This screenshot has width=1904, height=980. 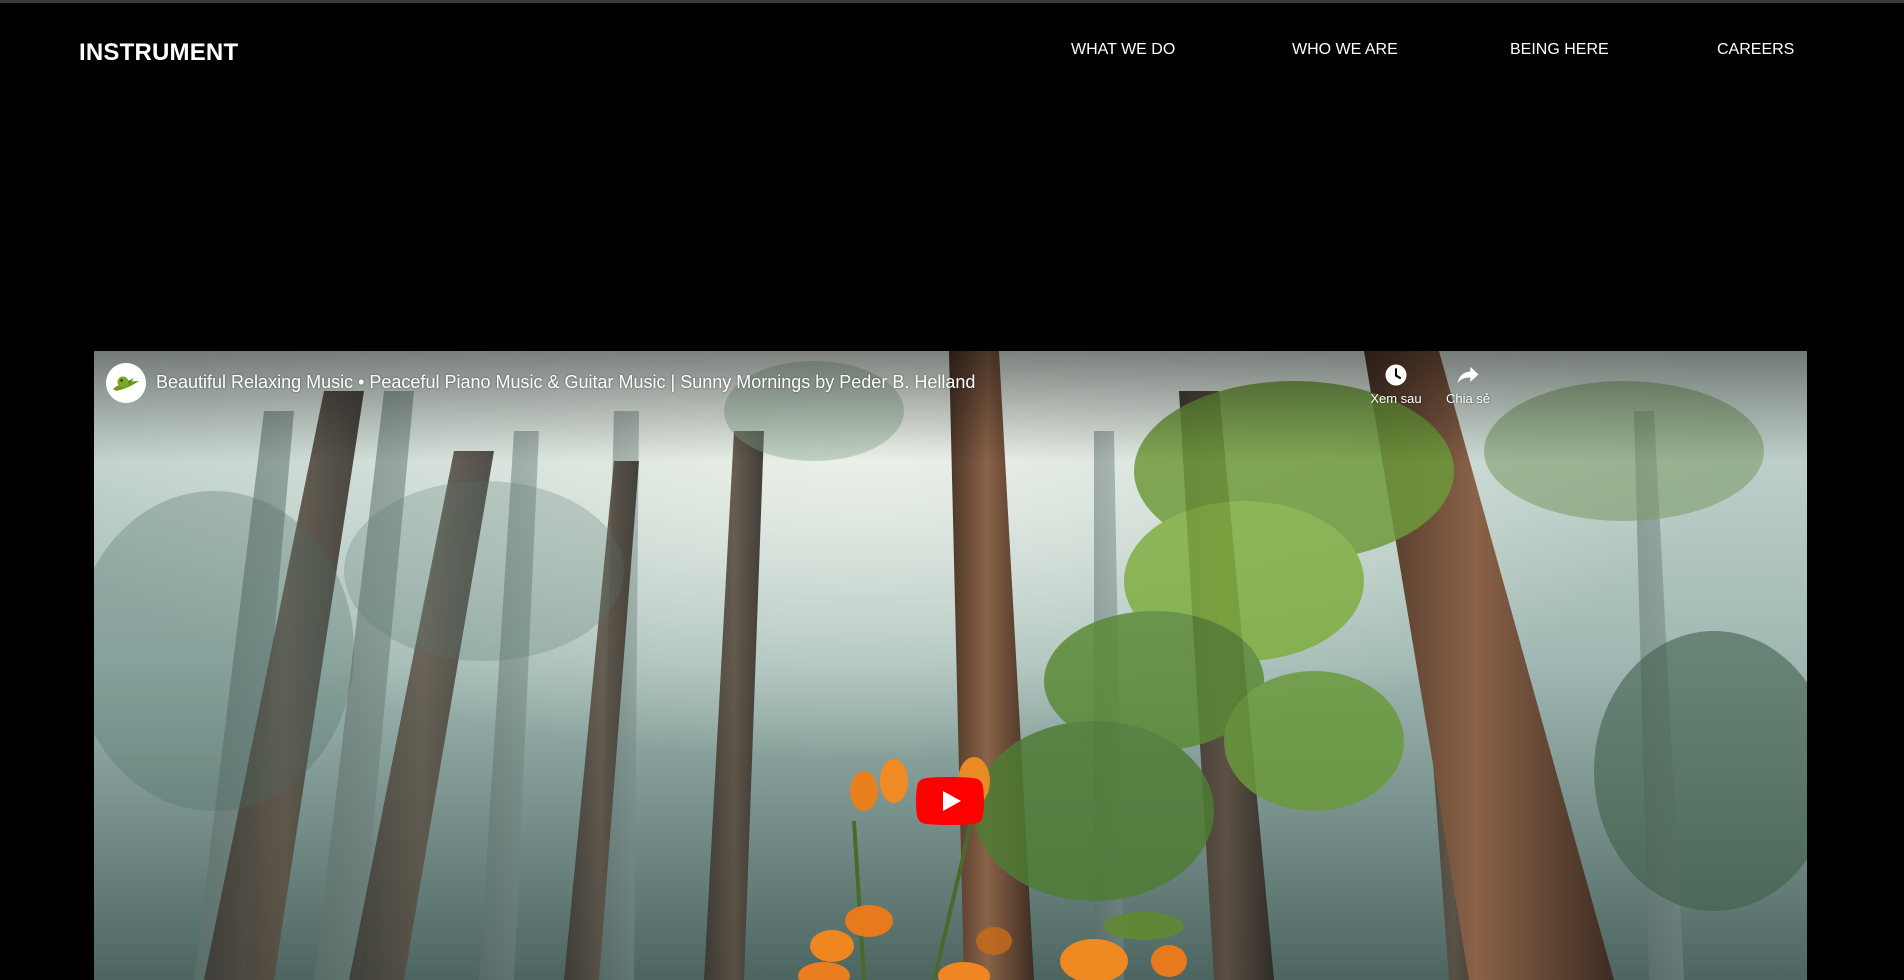 What do you see at coordinates (1559, 50) in the screenshot?
I see `nav-being-here: BEING HERE` at bounding box center [1559, 50].